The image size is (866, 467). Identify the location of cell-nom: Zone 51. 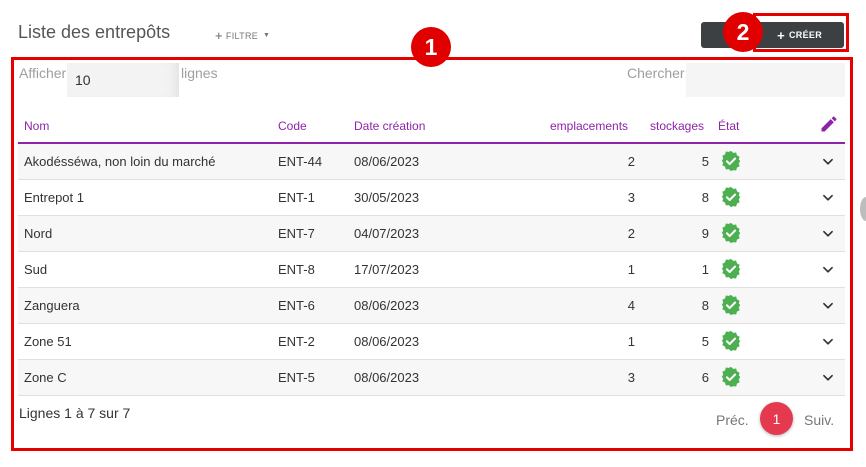
(48, 341).